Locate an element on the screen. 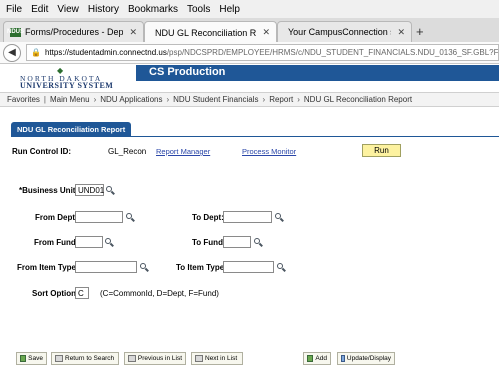 Image resolution: width=499 pixels, height=389 pixels. save-icon is located at coordinates (23, 358).